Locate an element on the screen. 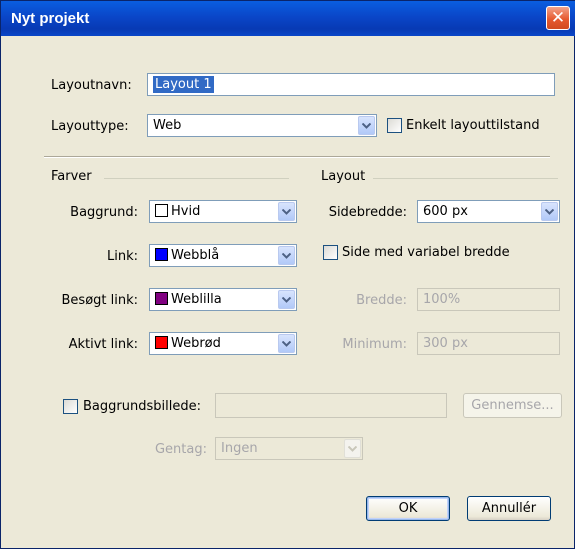 The image size is (575, 549). page-width-value: 600 px is located at coordinates (445, 211).